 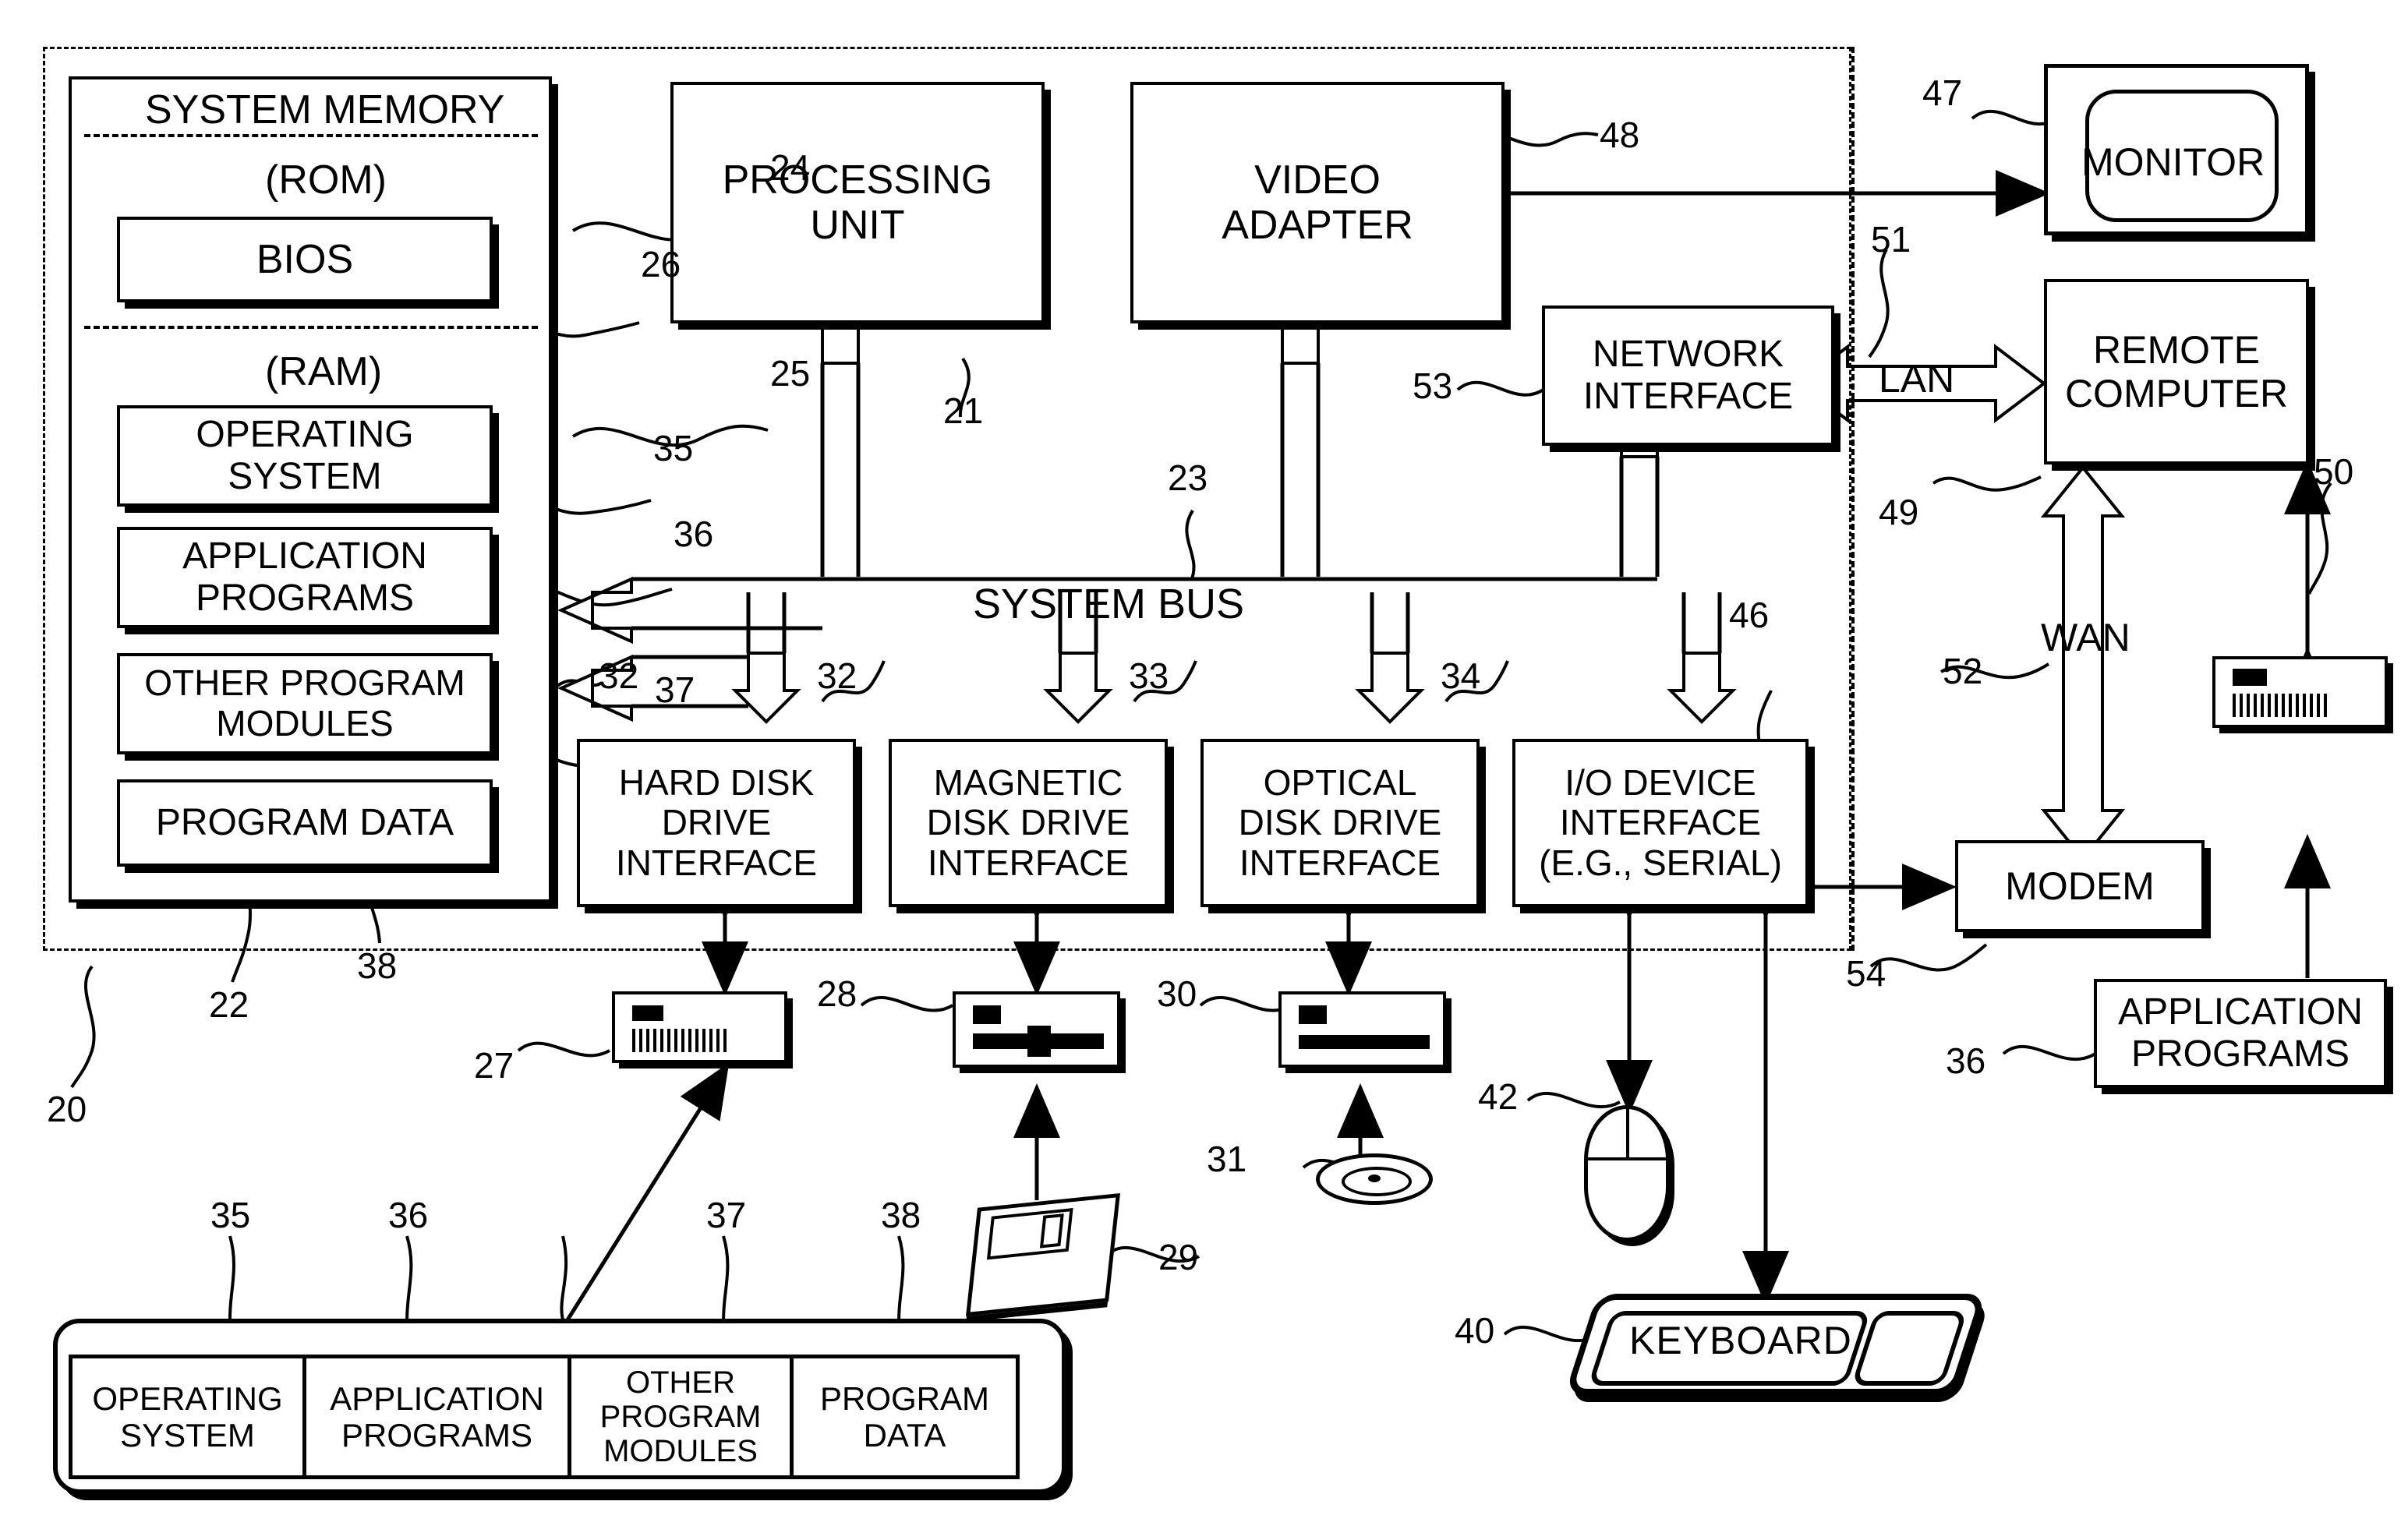 What do you see at coordinates (837, 676) in the screenshot?
I see `ref-numeral-32: 32` at bounding box center [837, 676].